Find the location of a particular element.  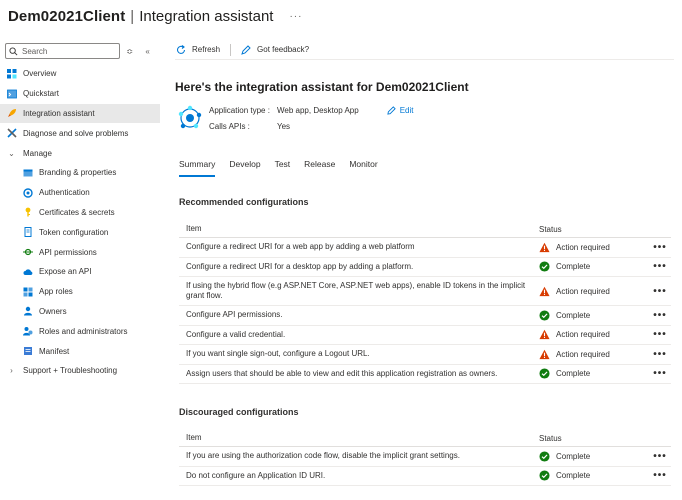

feedback-button: Got feedback? is located at coordinates (280, 49).